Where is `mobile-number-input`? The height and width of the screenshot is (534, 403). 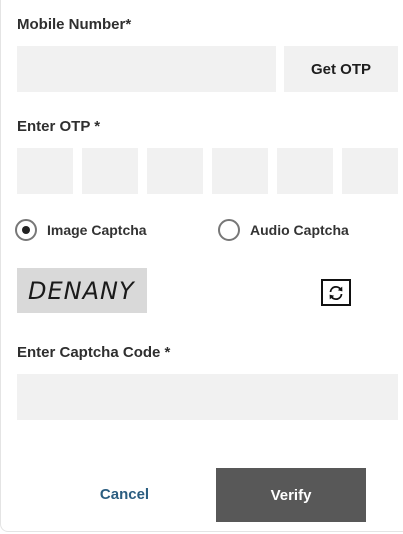 mobile-number-input is located at coordinates (146, 69).